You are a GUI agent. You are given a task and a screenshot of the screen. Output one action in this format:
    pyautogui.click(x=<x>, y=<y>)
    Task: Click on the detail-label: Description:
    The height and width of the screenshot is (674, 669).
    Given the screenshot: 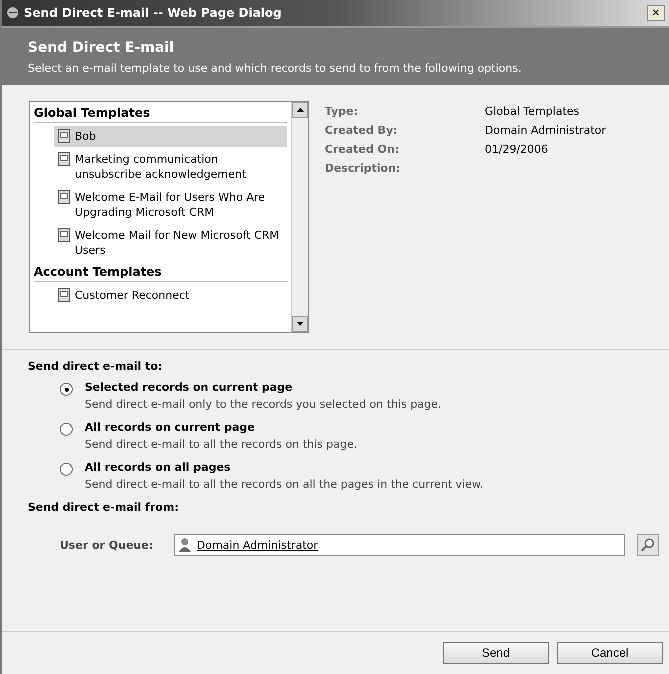 What is the action you would take?
    pyautogui.click(x=363, y=168)
    